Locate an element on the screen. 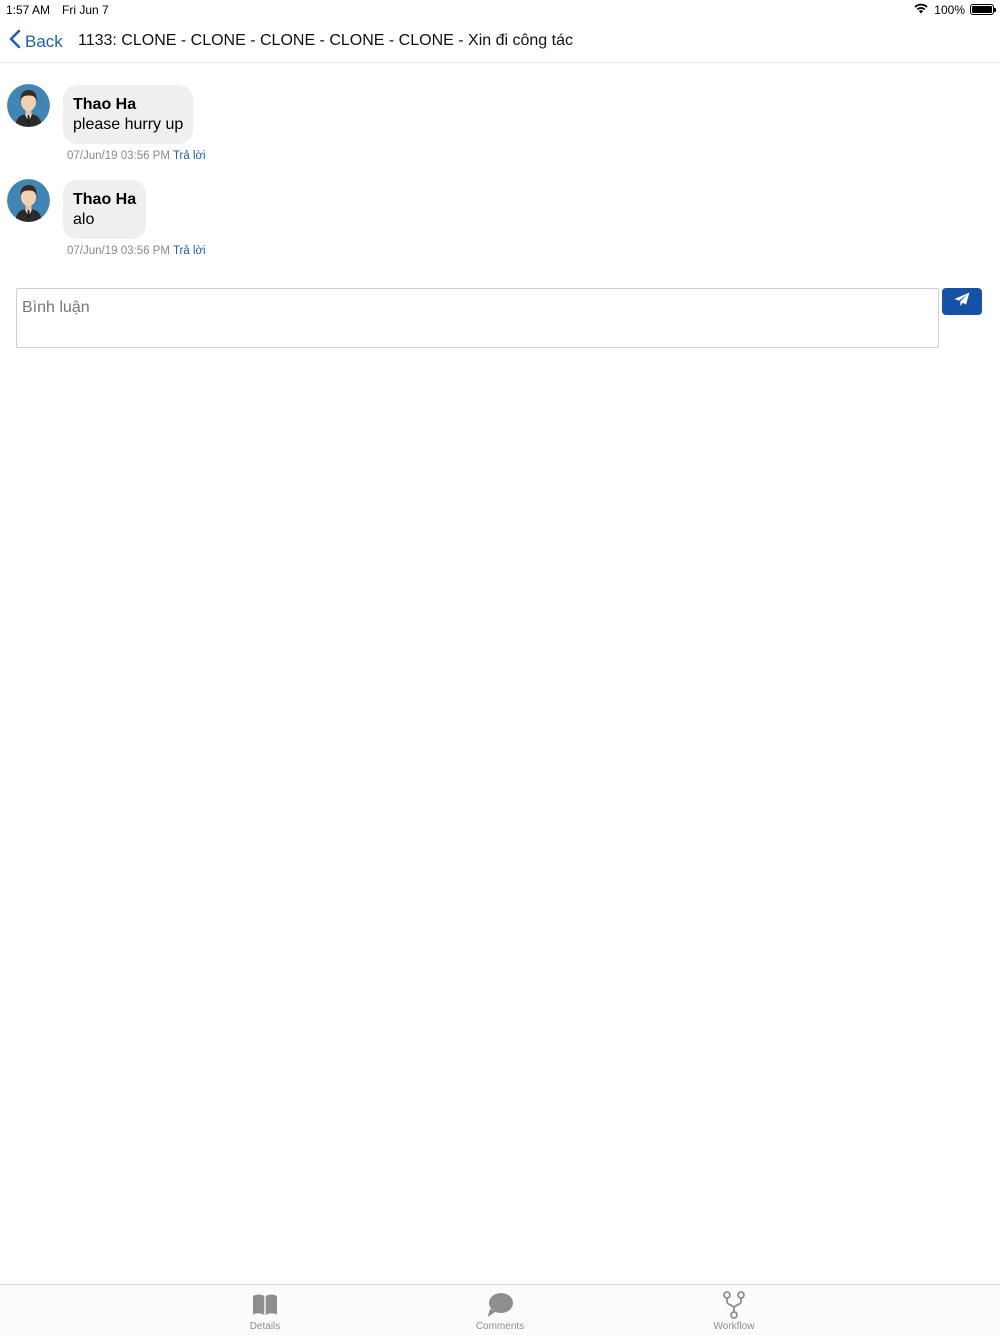  wifi-icon is located at coordinates (921, 9).